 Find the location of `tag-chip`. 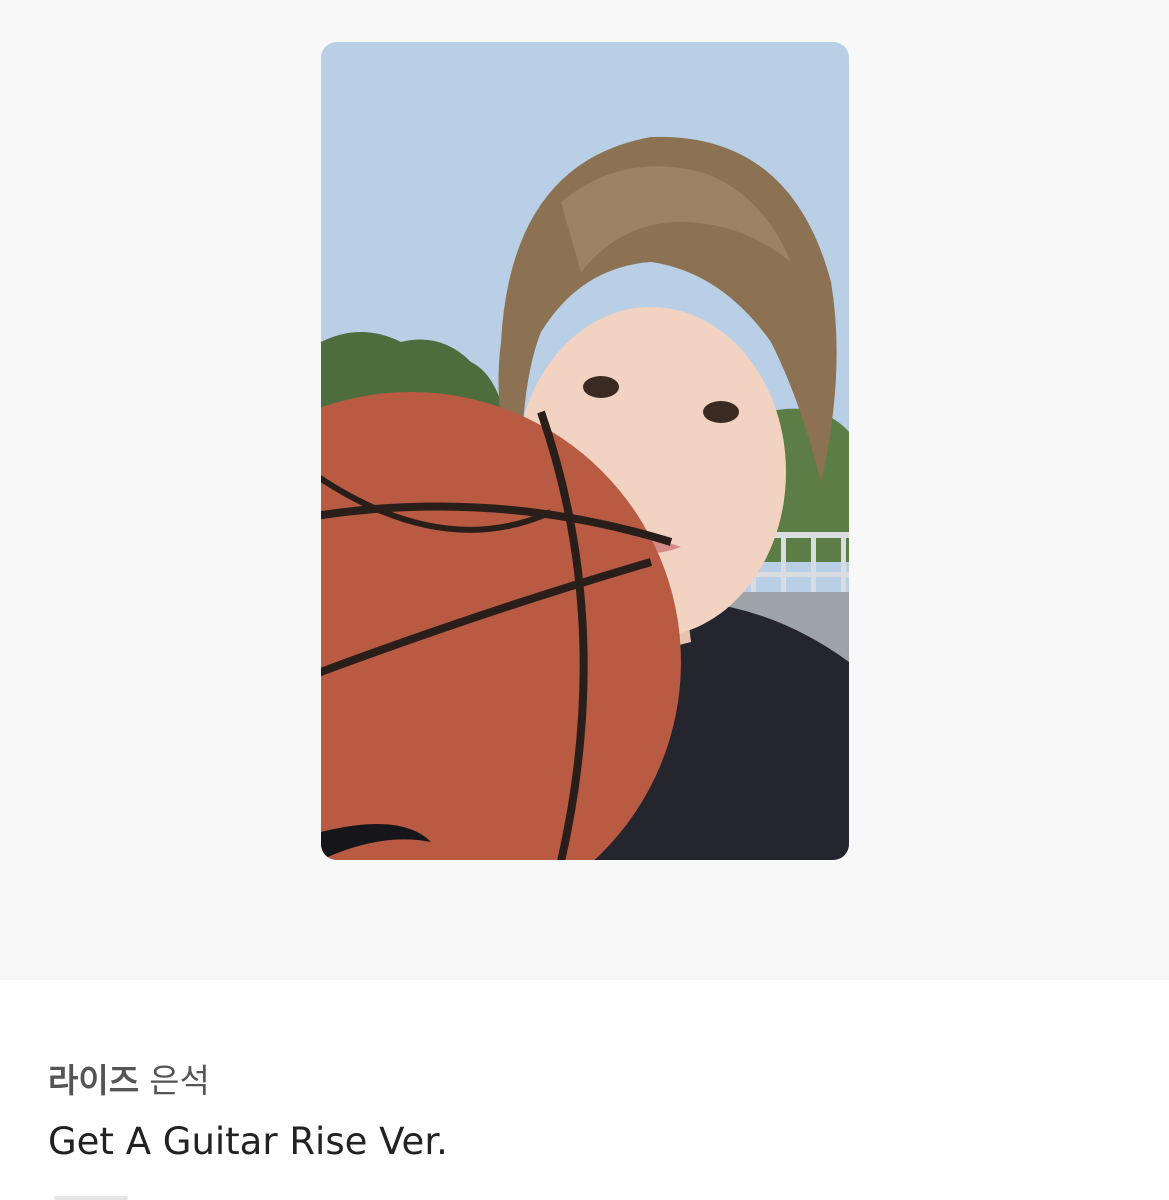

tag-chip is located at coordinates (91, 1198).